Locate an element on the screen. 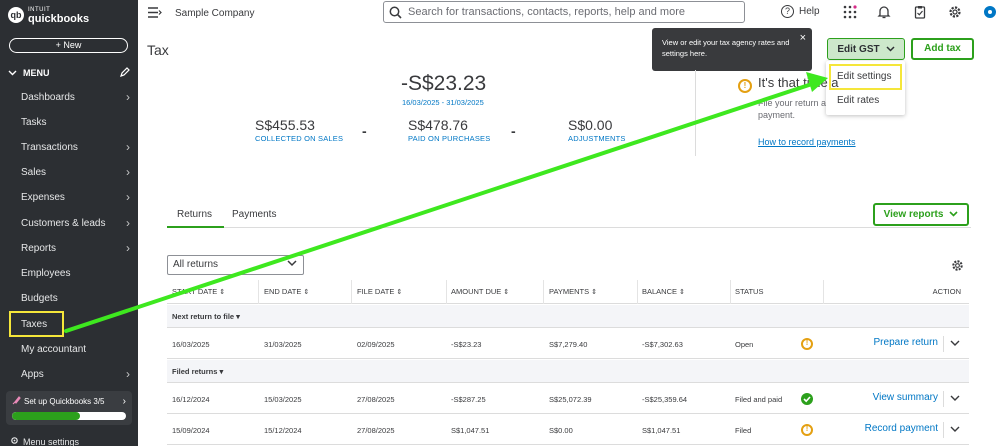 The height and width of the screenshot is (446, 998). paid-value: S$478.76 is located at coordinates (438, 125).